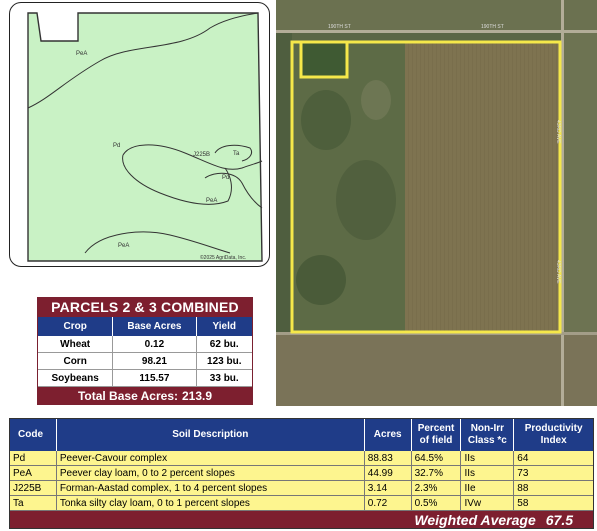 This screenshot has height=531, width=597. What do you see at coordinates (558, 272) in the screenshot?
I see `road-label-right-bottom: 43RD AVE` at bounding box center [558, 272].